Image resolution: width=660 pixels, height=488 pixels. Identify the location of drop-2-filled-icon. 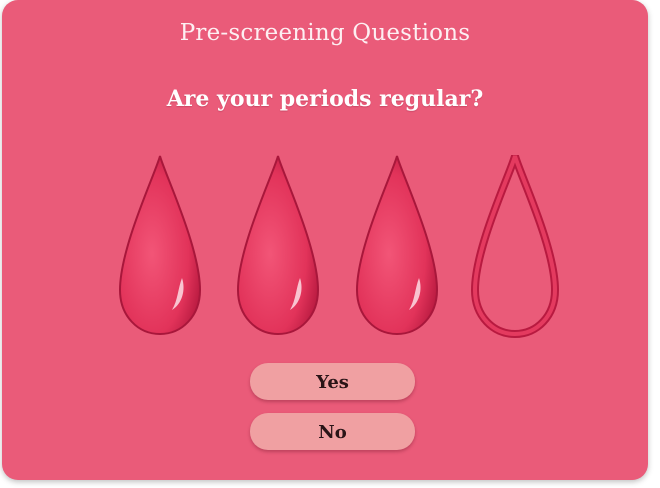
(278, 245).